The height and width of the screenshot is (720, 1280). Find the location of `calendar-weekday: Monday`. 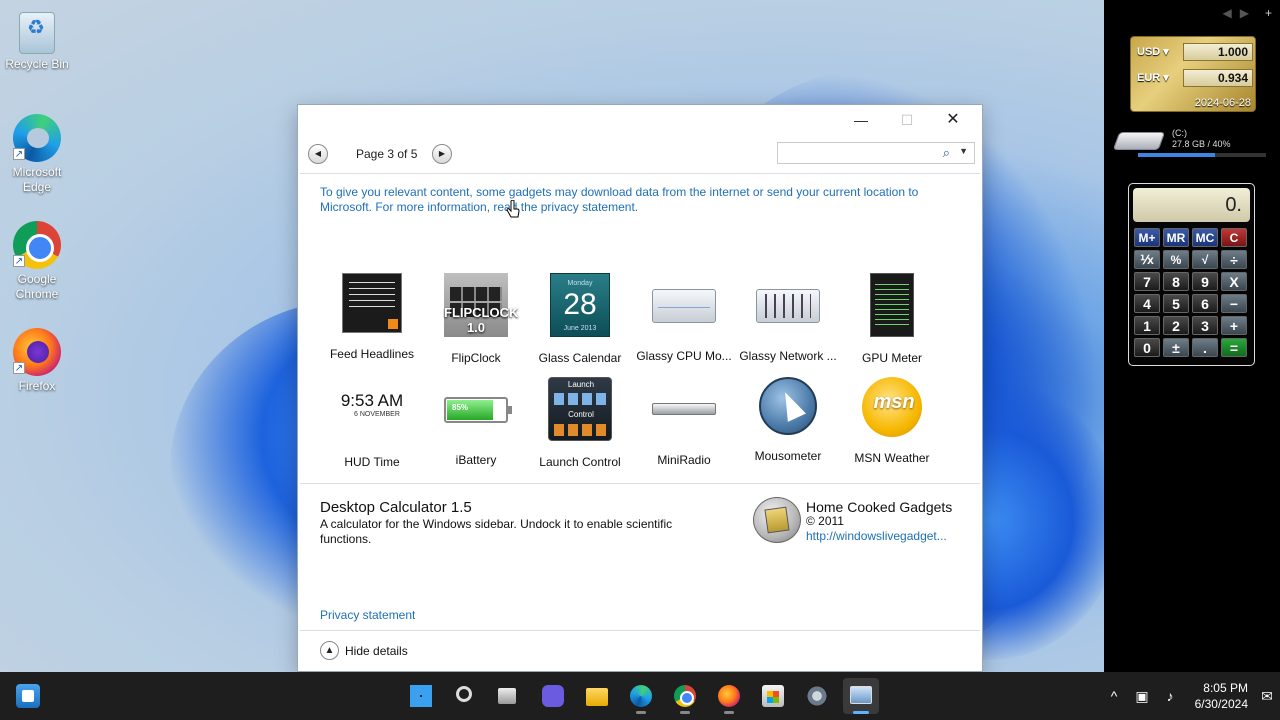

calendar-weekday: Monday is located at coordinates (580, 283).